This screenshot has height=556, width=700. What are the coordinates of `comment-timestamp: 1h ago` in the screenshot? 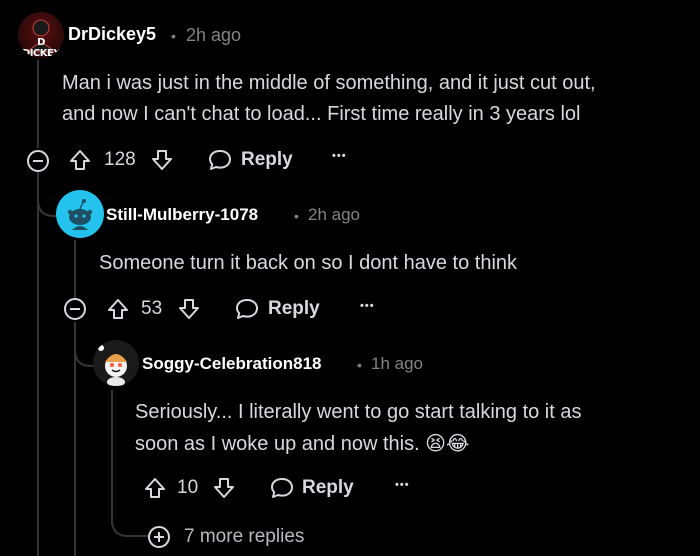 It's located at (397, 364).